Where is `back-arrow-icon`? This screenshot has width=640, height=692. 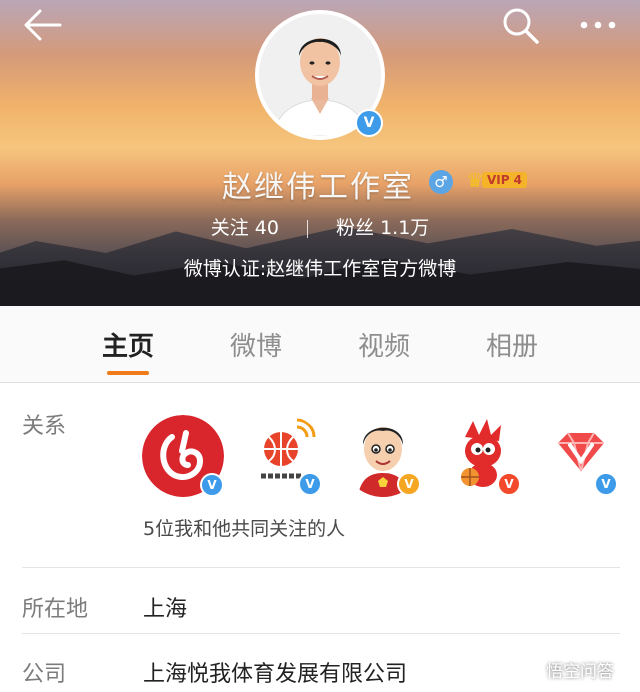
back-arrow-icon is located at coordinates (42, 25).